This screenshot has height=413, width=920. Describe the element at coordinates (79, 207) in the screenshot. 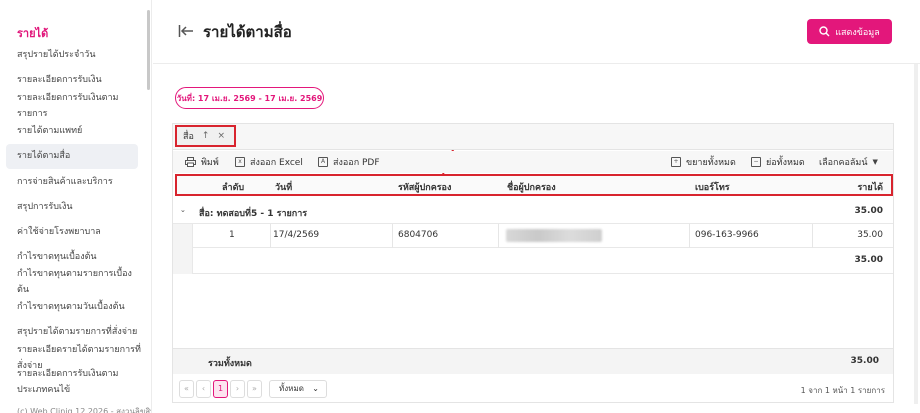

I see `sidebar-item-receipt-summary: สรุปการรับเงิน` at that location.